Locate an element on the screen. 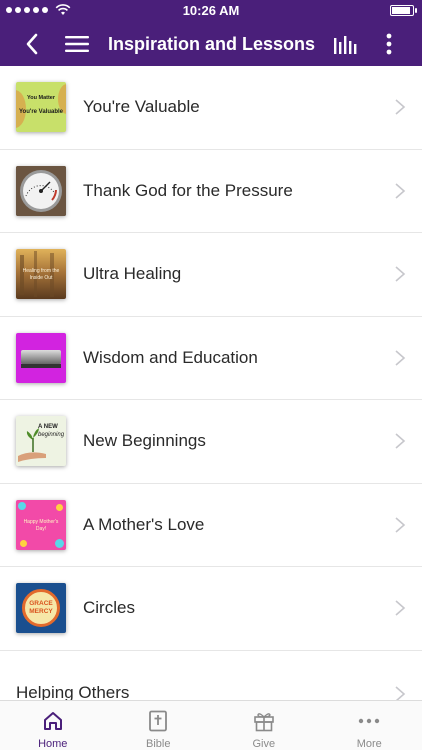 Image resolution: width=422 pixels, height=750 pixels. thumbnail-image: A NEW beginning is located at coordinates (41, 441).